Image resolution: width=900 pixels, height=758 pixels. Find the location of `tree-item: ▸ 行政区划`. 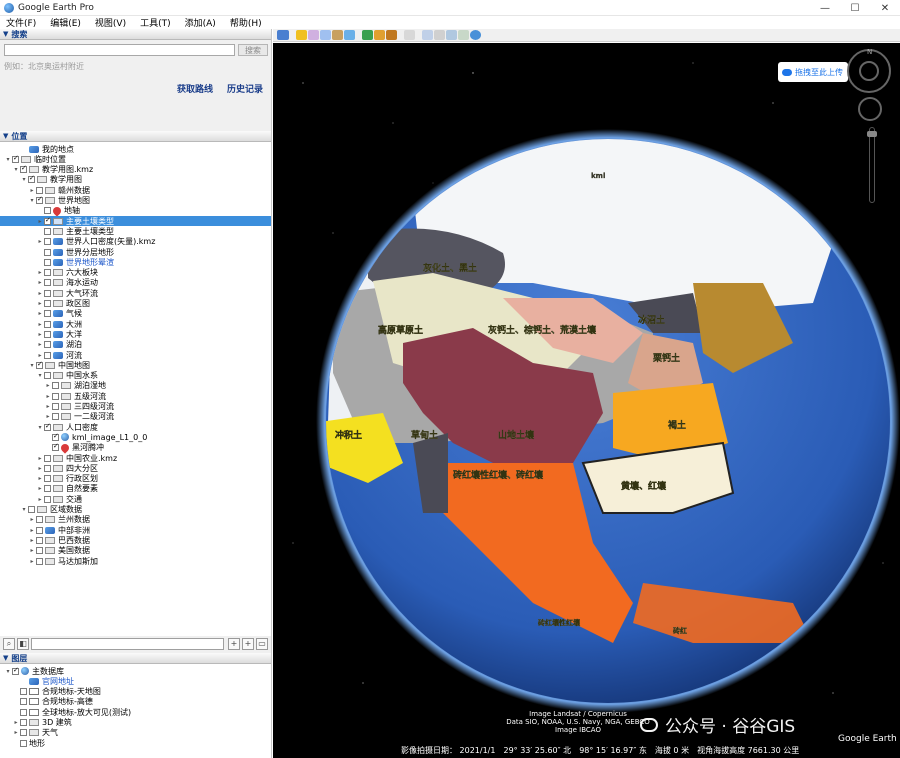

tree-item: ▸ 行政区划 is located at coordinates (135, 479).